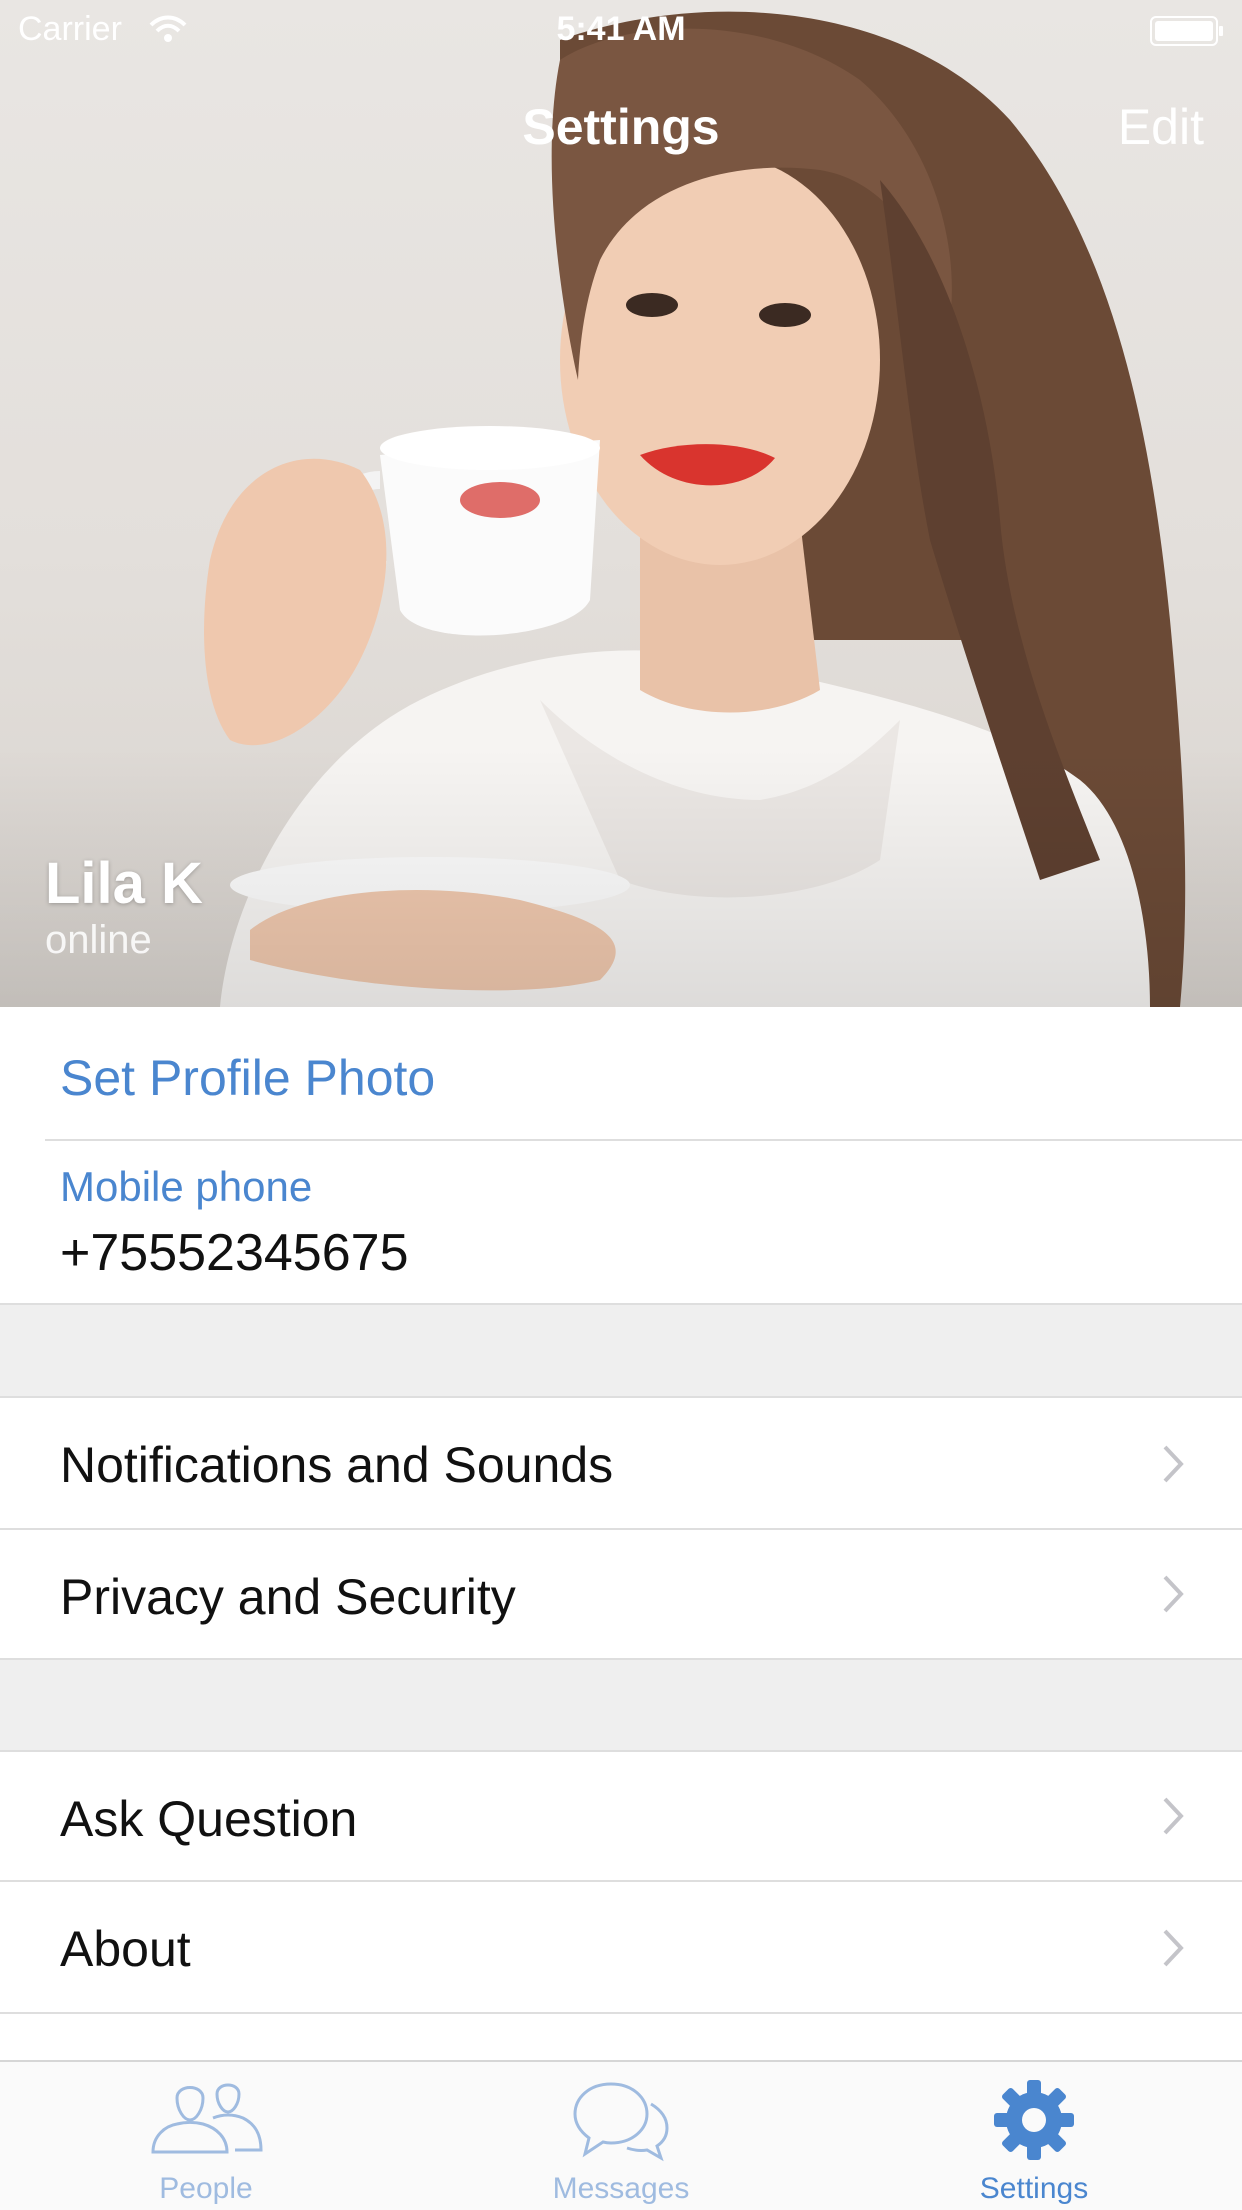 Image resolution: width=1242 pixels, height=2210 pixels. I want to click on mobile-phone-value: +75552345675, so click(234, 1253).